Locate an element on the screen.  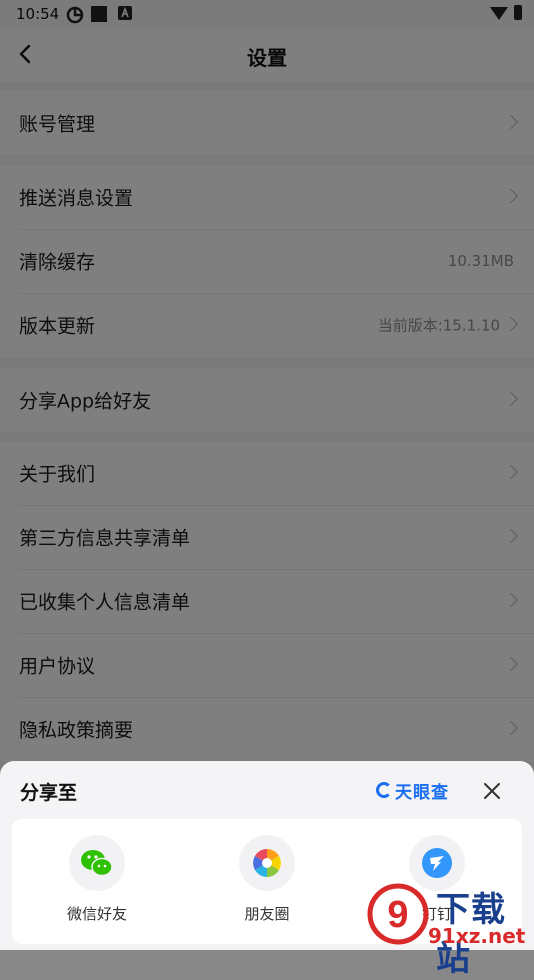
watermark: 9 下载站 91xz.net is located at coordinates (450, 929).